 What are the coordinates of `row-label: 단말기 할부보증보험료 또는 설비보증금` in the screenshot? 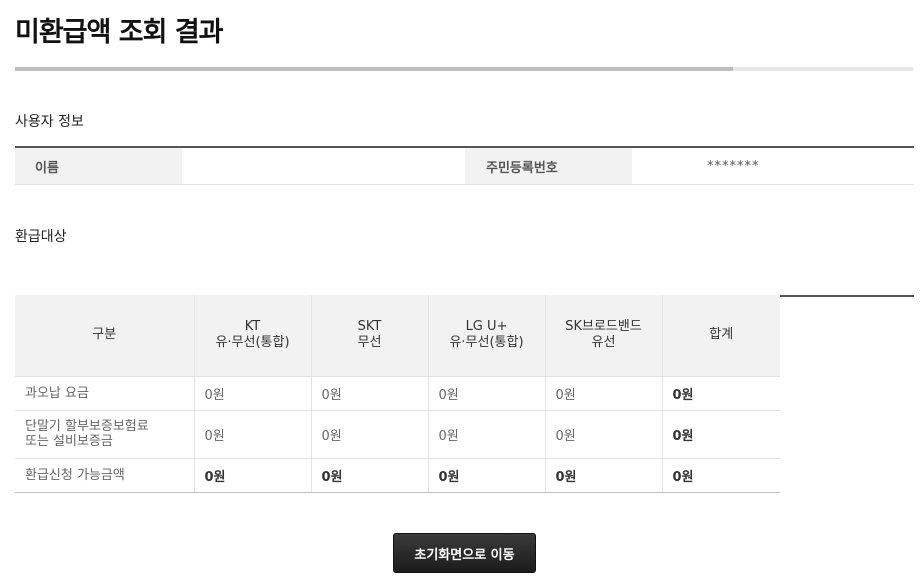 It's located at (104, 434).